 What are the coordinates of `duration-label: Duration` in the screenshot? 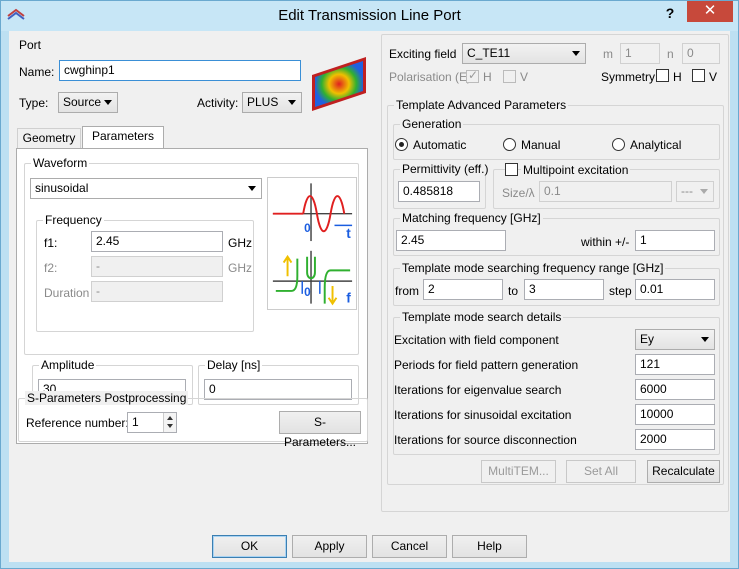 It's located at (67, 293).